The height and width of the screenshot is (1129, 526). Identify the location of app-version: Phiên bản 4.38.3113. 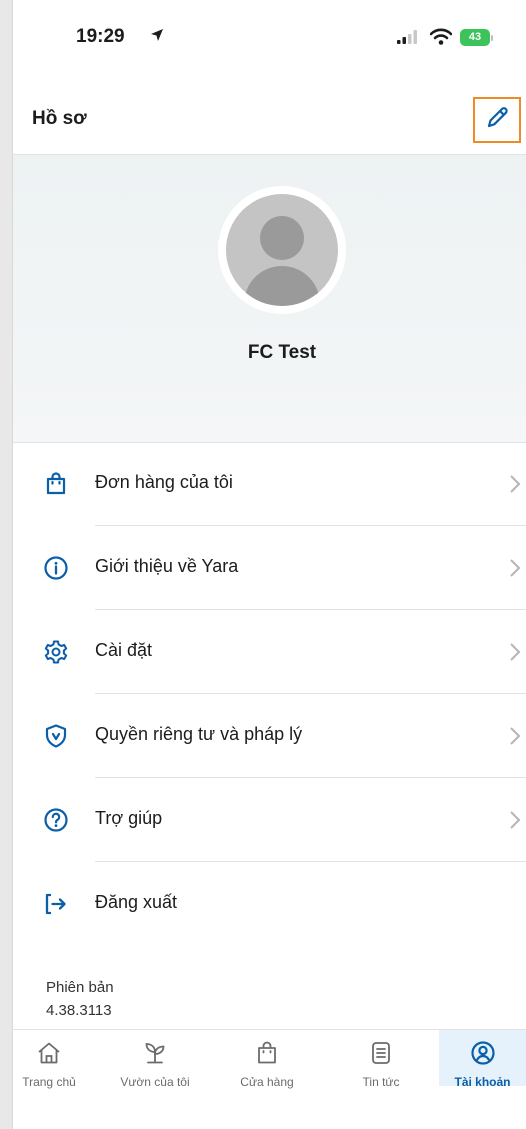
(80, 999).